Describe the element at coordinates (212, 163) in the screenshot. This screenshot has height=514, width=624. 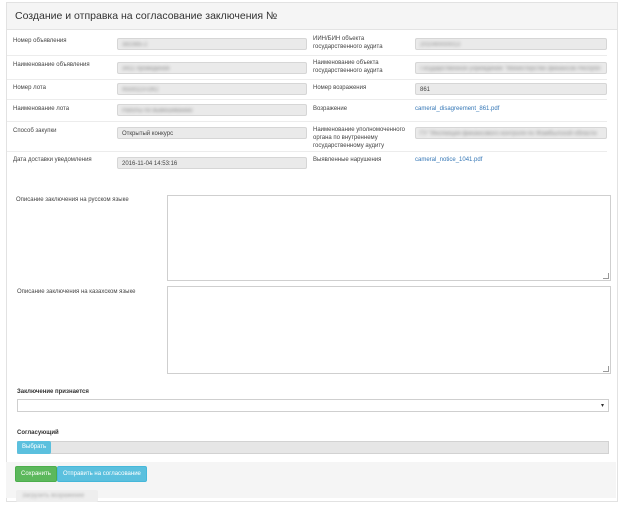
I see `delivery-date-field: 2016-11-04 14:53:16` at that location.